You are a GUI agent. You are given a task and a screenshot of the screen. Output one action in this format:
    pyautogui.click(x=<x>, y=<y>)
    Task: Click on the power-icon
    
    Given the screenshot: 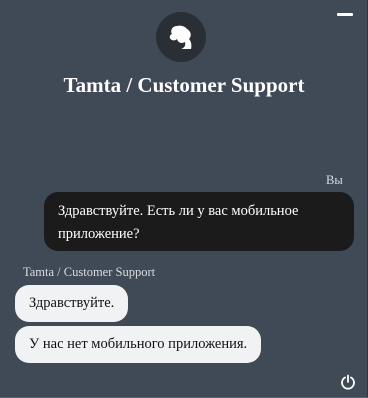 What is the action you would take?
    pyautogui.click(x=348, y=382)
    